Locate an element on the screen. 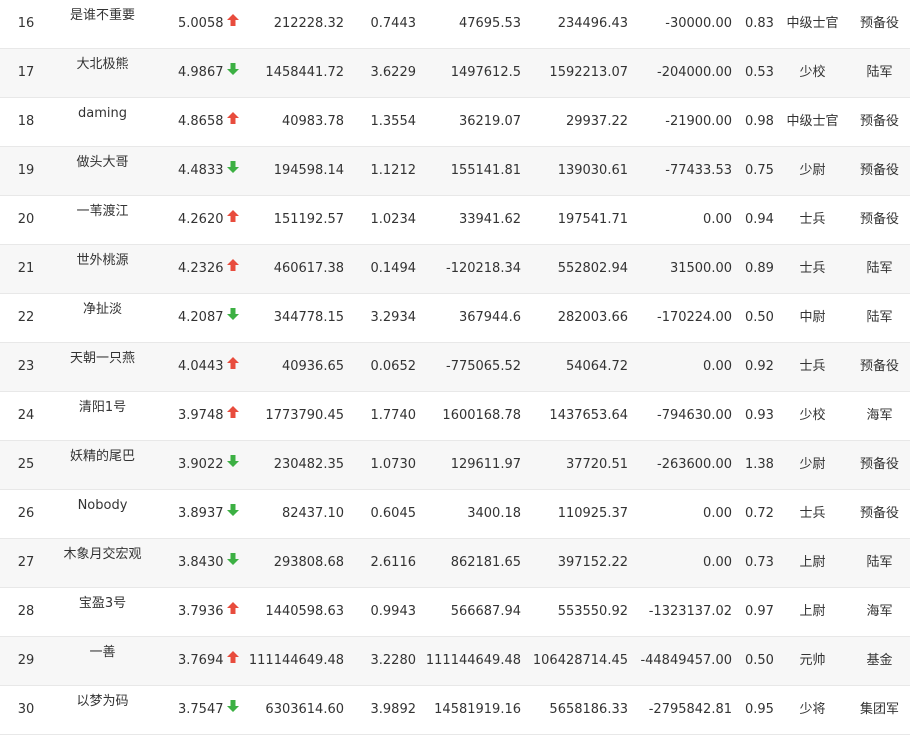 This screenshot has width=910, height=735. ratio-value: 1.3554 is located at coordinates (393, 121).